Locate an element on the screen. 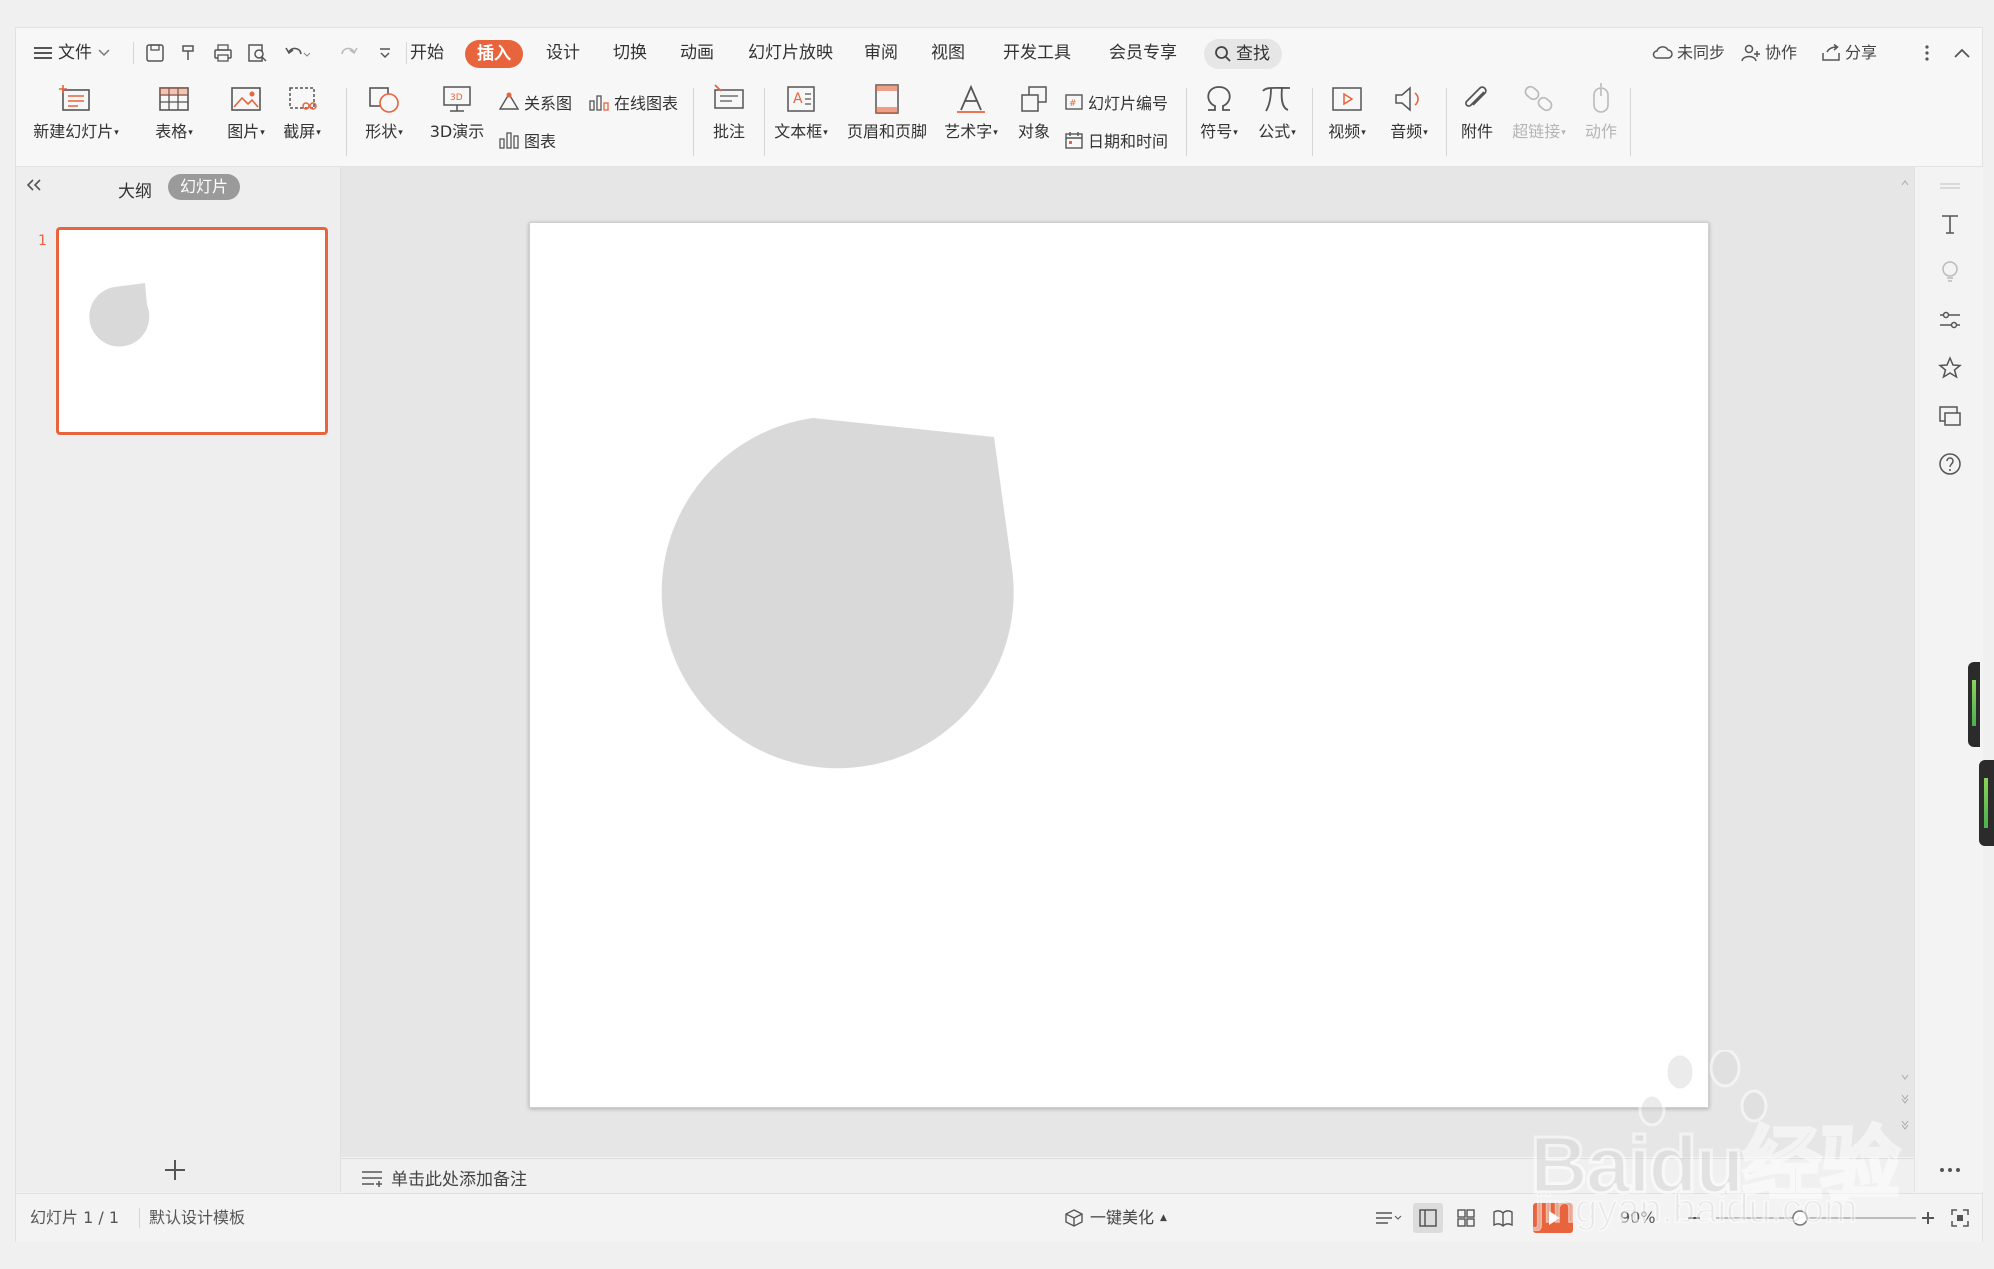 This screenshot has height=1269, width=1994. user-add-icon is located at coordinates (1750, 53).